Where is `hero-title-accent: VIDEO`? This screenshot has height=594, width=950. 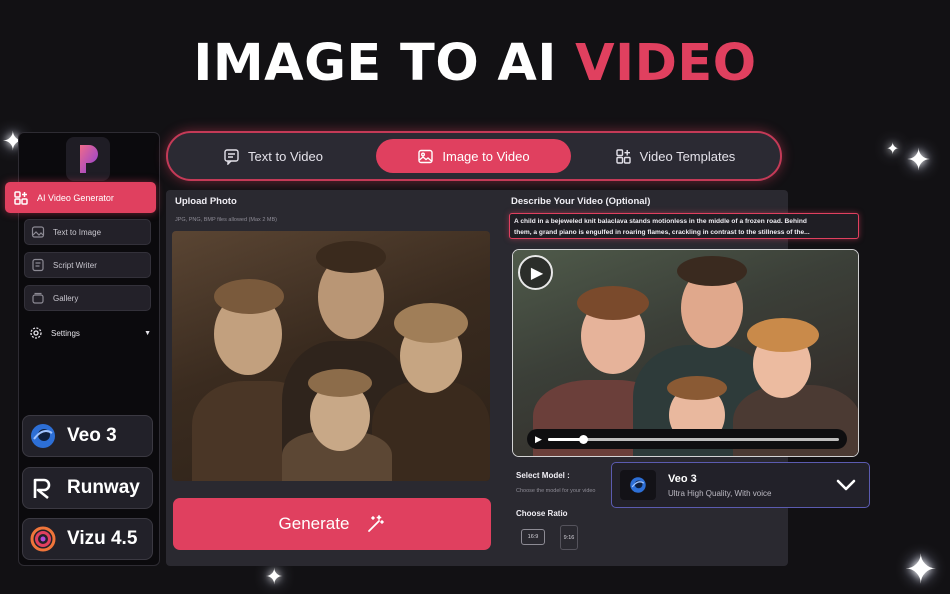 hero-title-accent: VIDEO is located at coordinates (666, 63).